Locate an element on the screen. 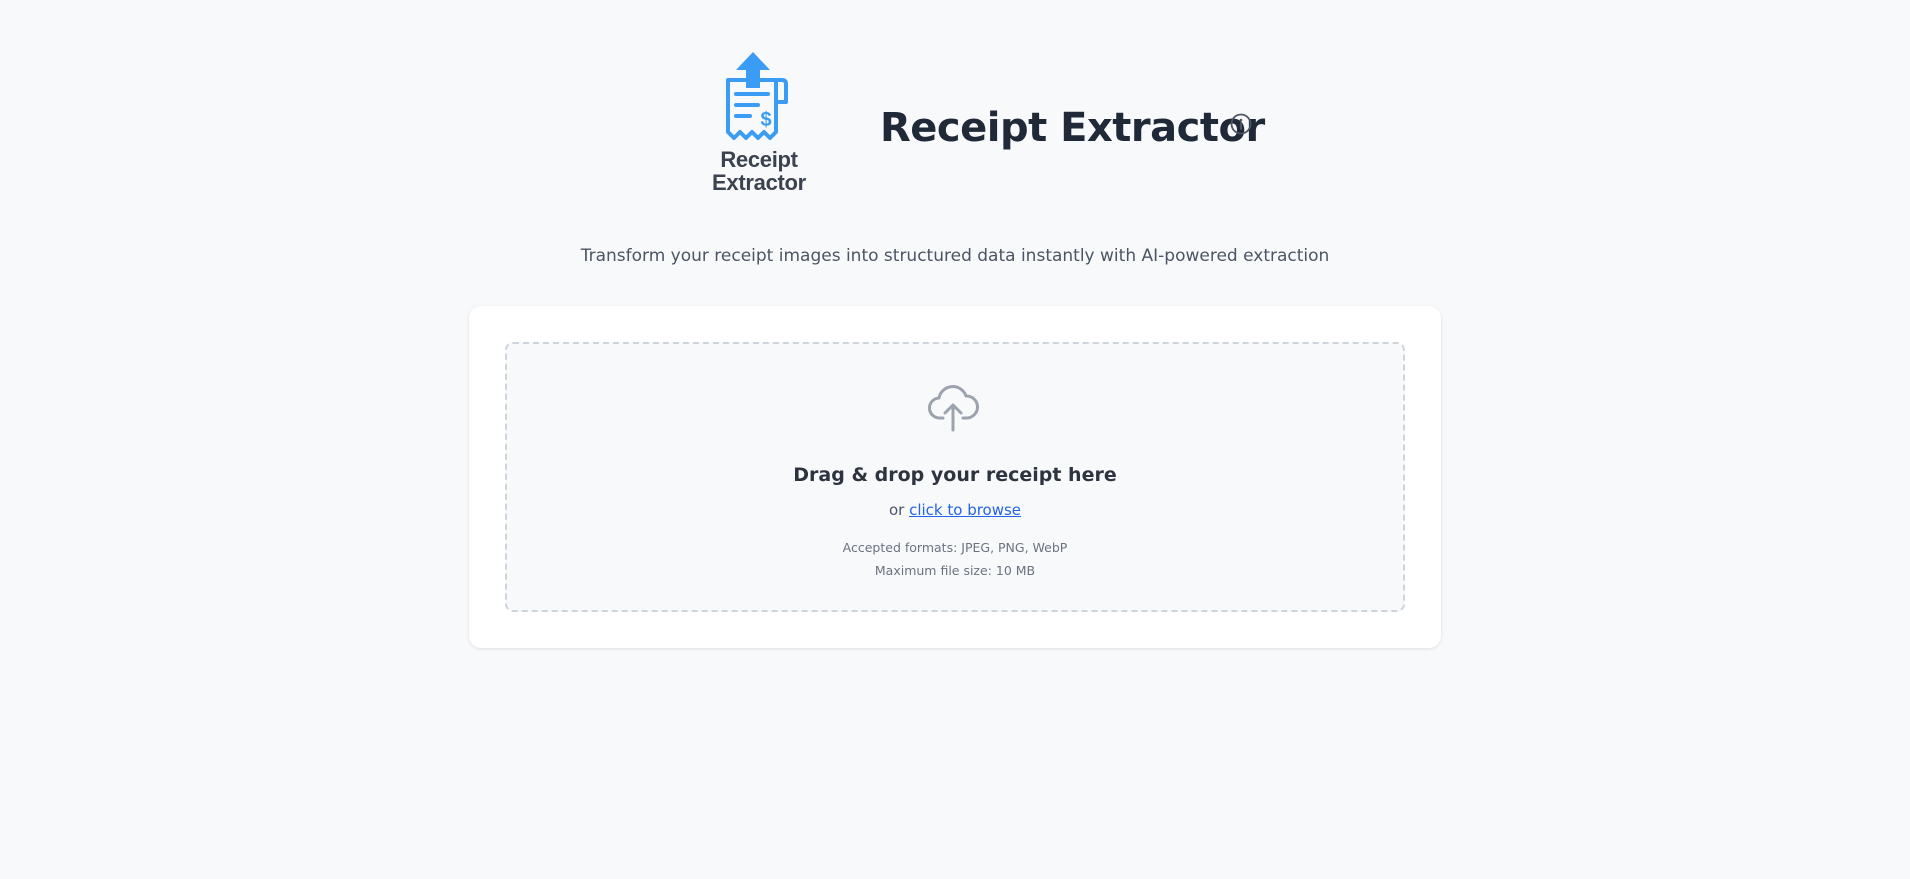  logo-text-line2: Extractor is located at coordinates (759, 182).